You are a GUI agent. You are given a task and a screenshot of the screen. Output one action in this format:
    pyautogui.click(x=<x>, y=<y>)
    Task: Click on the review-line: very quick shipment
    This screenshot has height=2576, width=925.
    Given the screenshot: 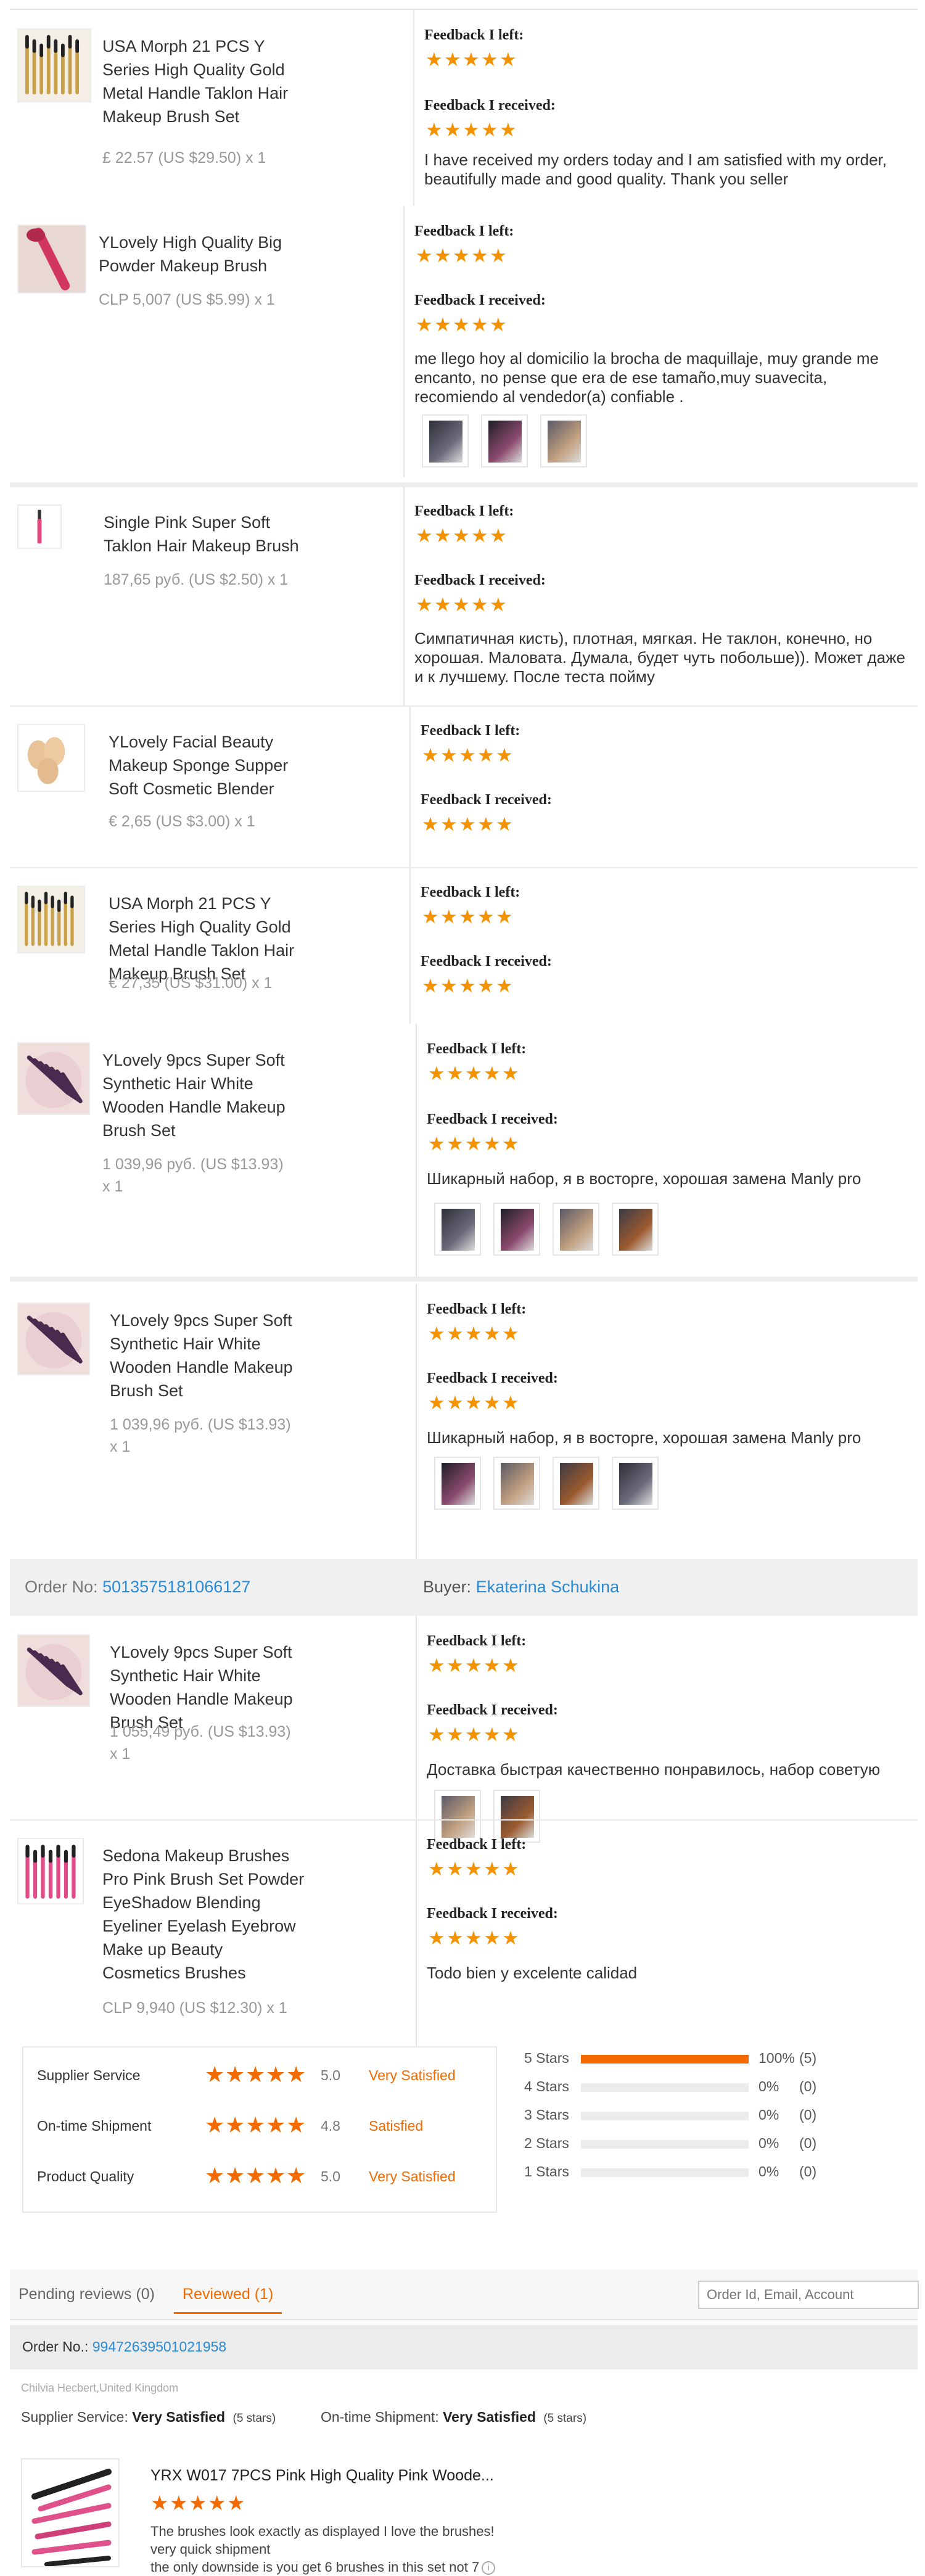 What is the action you would take?
    pyautogui.click(x=210, y=2549)
    